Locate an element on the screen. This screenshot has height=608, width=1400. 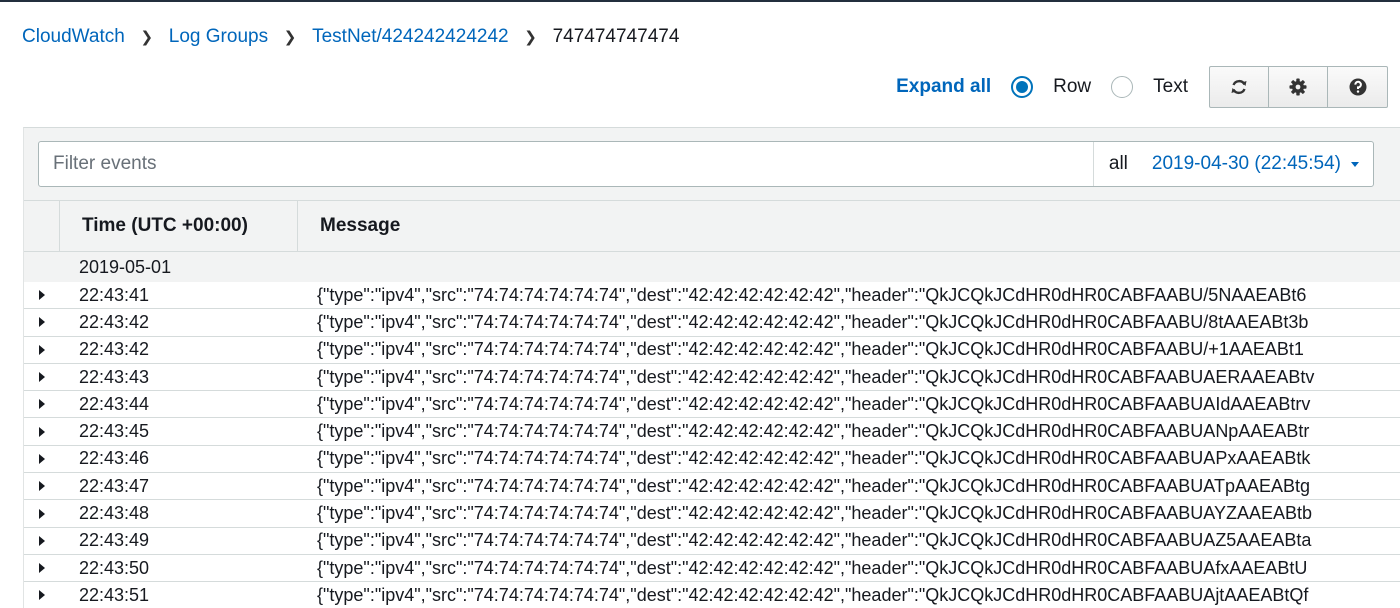
time-range-all-option: all is located at coordinates (1118, 164).